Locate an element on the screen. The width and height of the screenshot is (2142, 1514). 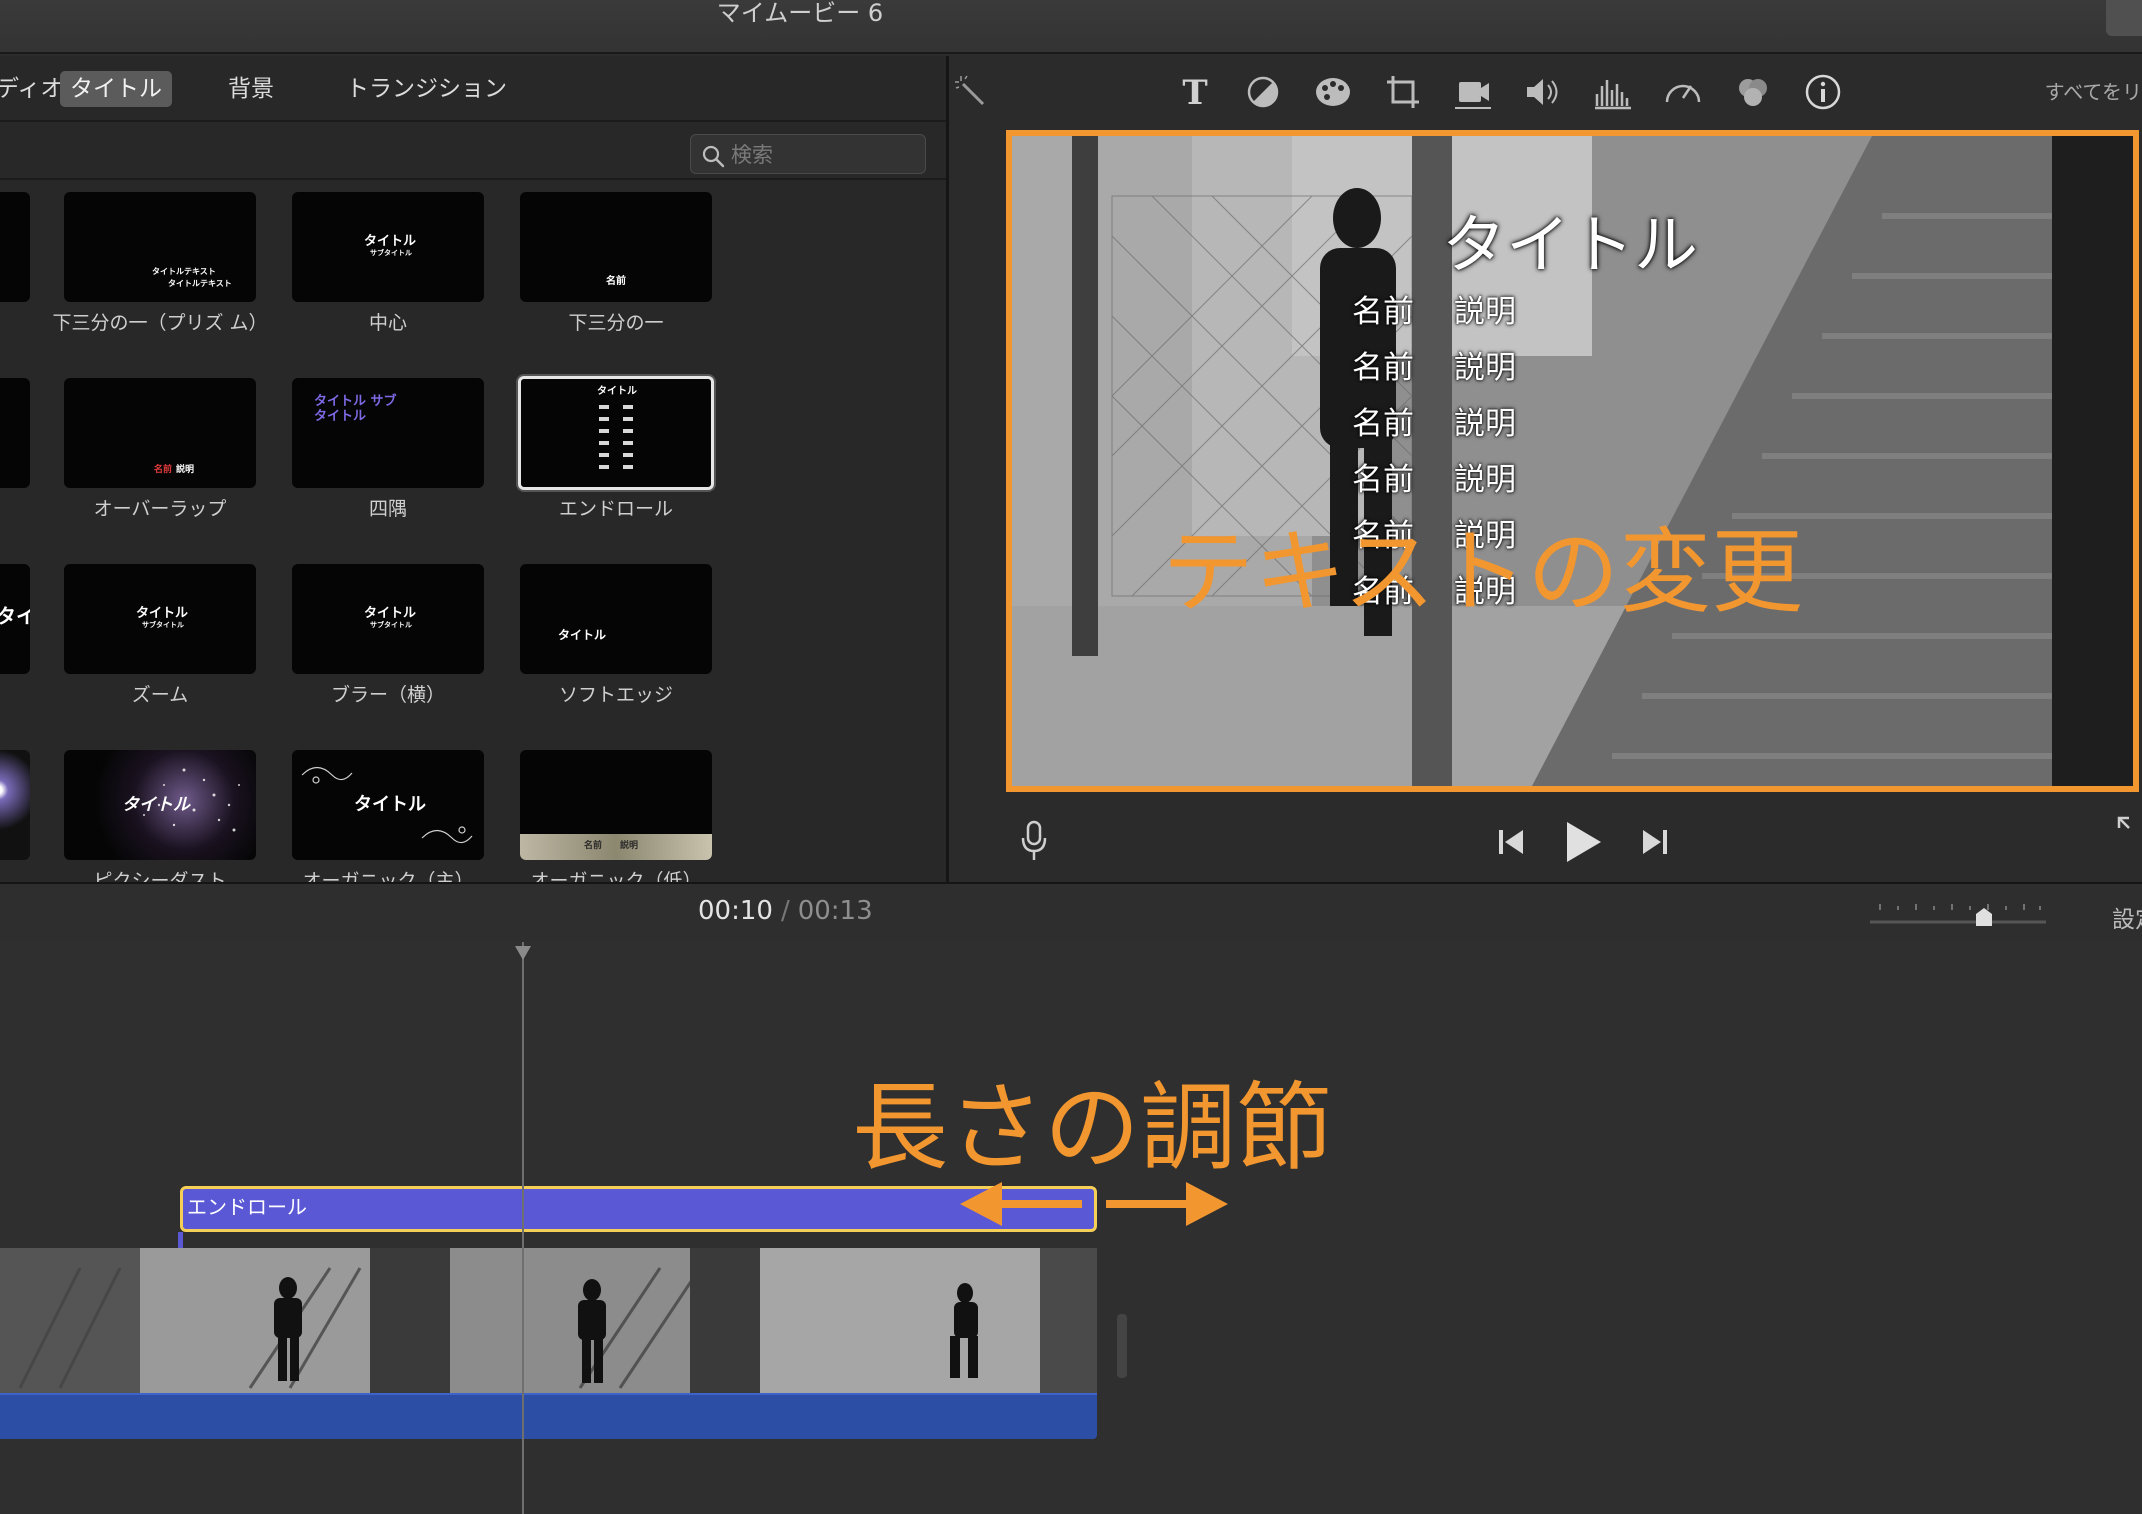
template-label: オーガニック（低） is located at coordinates (616, 876).